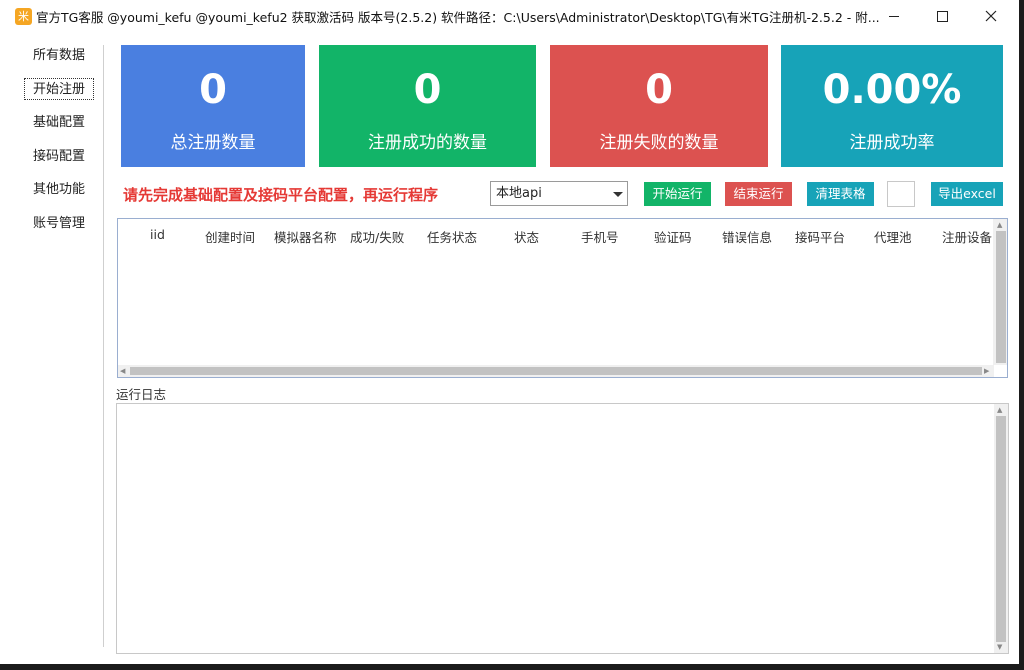 This screenshot has height=670, width=1024. I want to click on scroll-right-icon: ▶, so click(986, 371).